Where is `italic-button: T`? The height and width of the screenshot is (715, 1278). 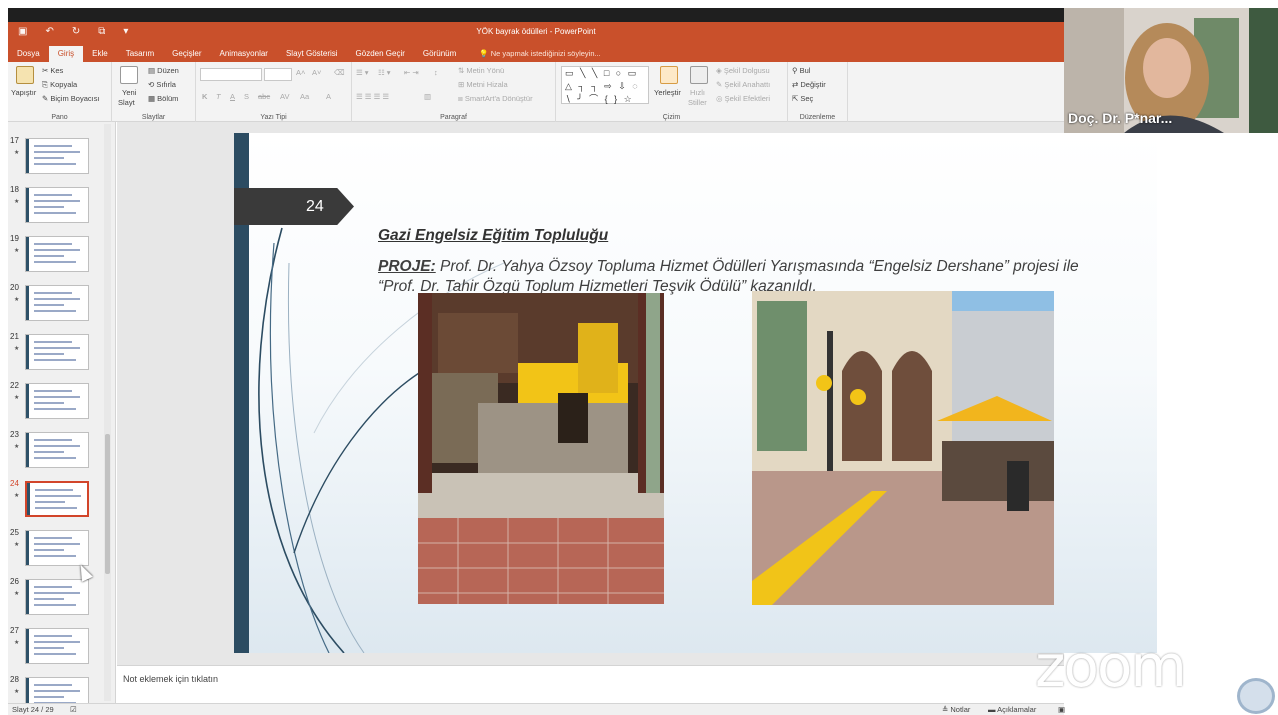
italic-button: T is located at coordinates (218, 96).